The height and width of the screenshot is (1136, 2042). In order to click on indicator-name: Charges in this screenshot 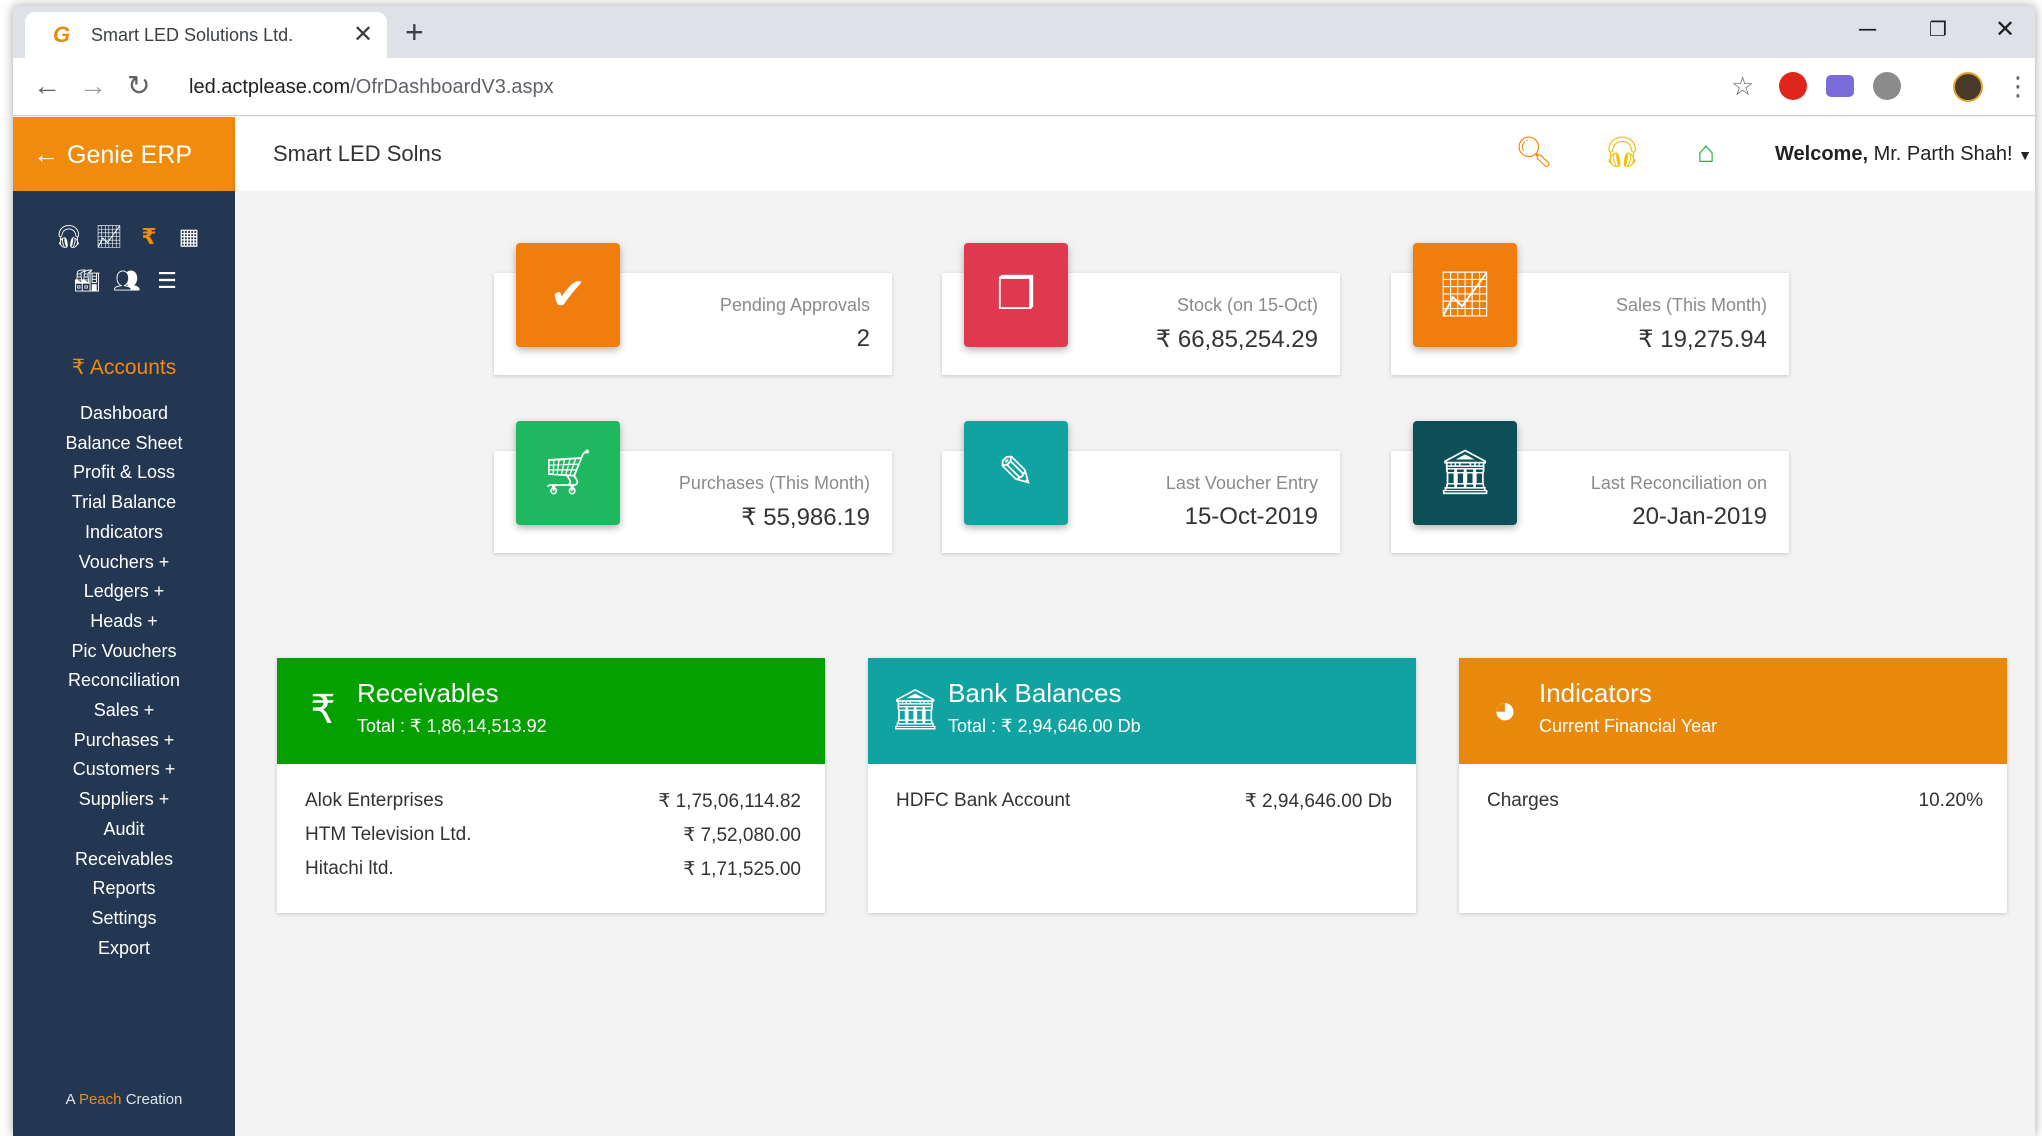, I will do `click(1523, 800)`.